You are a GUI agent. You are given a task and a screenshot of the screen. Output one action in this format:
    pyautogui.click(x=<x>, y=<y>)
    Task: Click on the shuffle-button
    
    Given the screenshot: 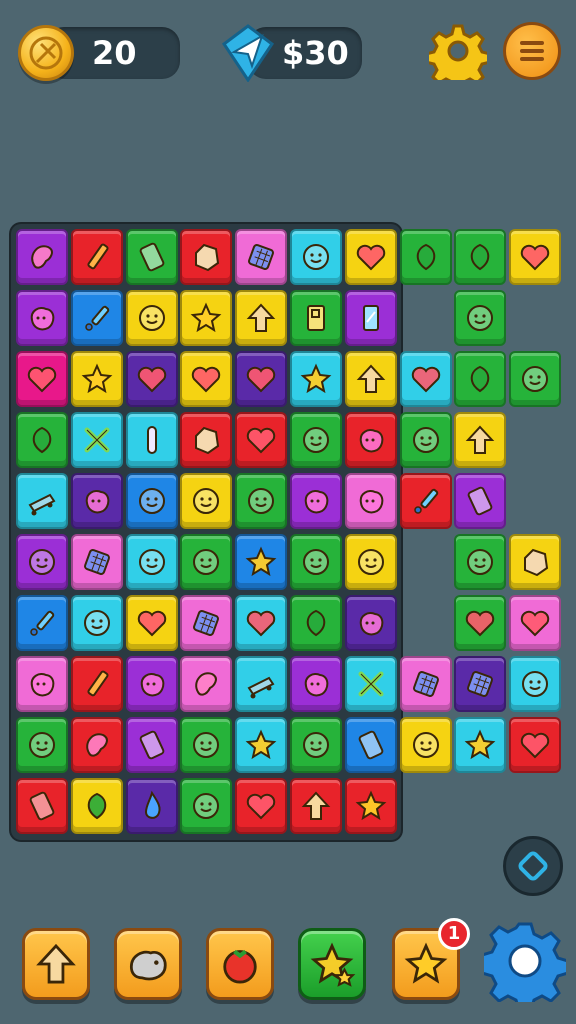 What is the action you would take?
    pyautogui.click(x=533, y=866)
    